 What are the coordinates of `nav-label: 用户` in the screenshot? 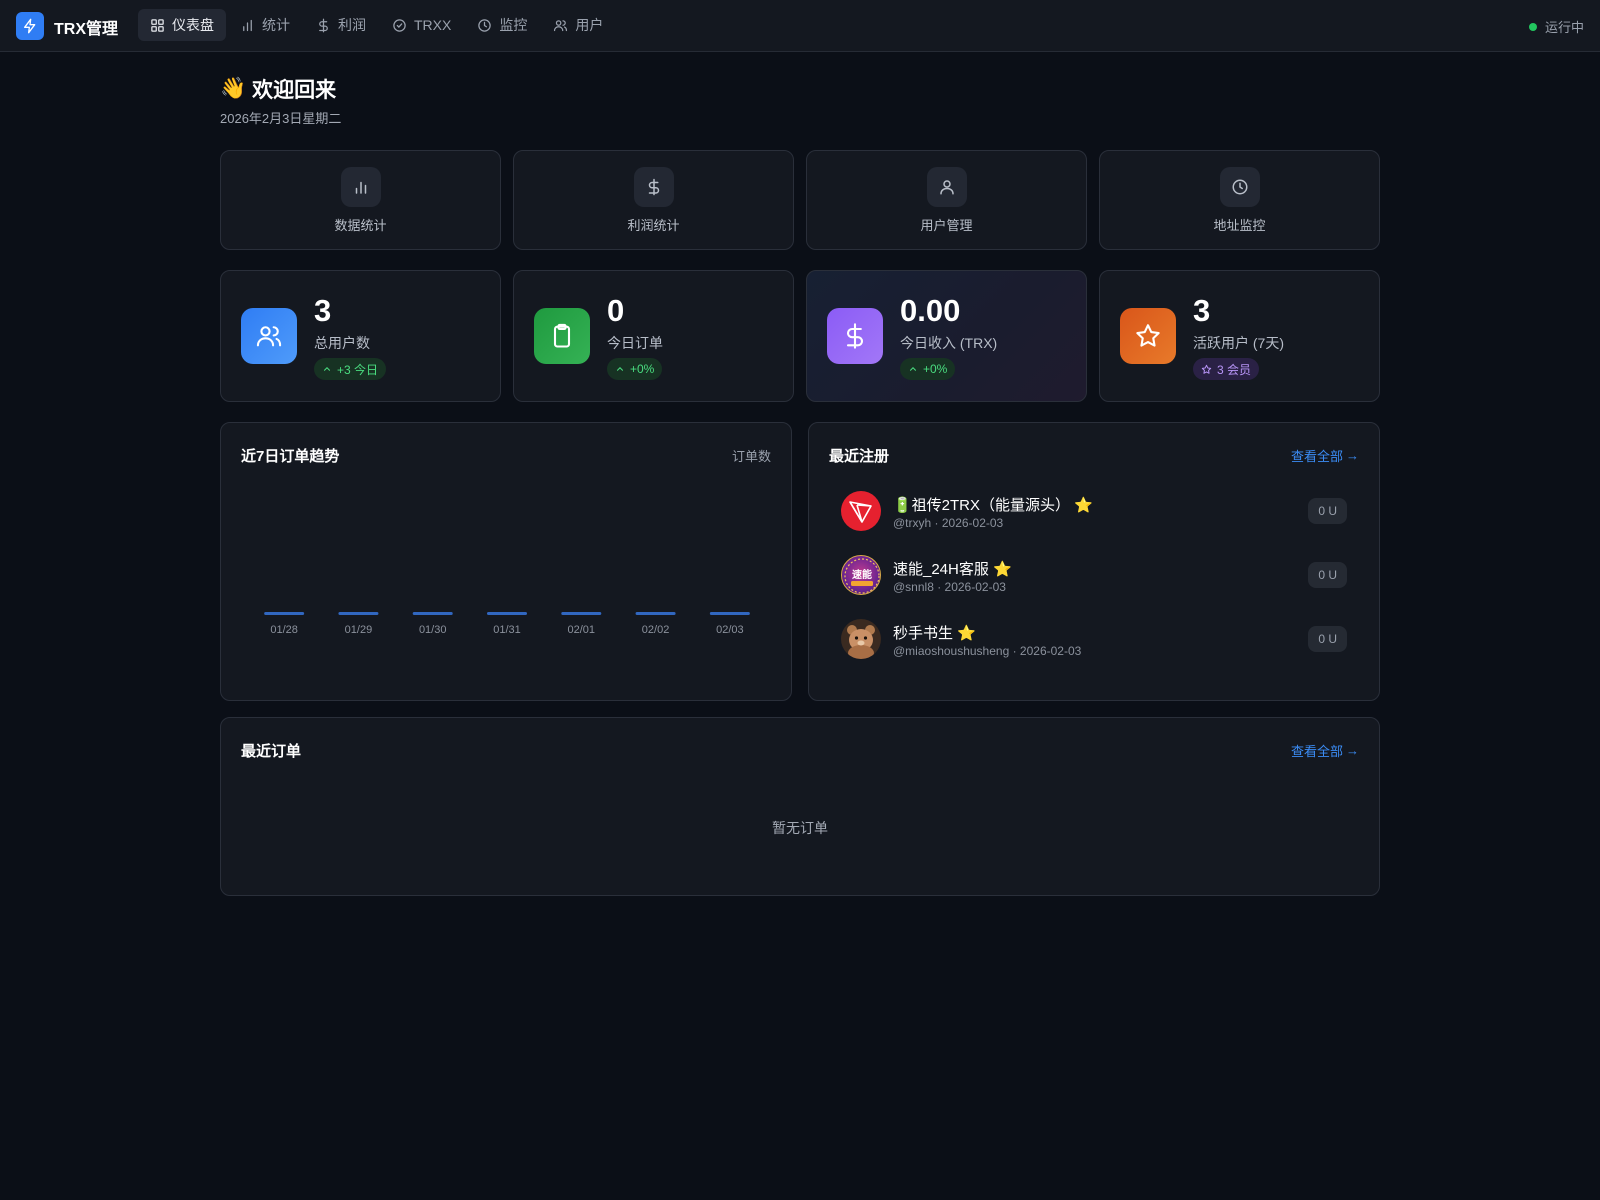 It's located at (589, 25).